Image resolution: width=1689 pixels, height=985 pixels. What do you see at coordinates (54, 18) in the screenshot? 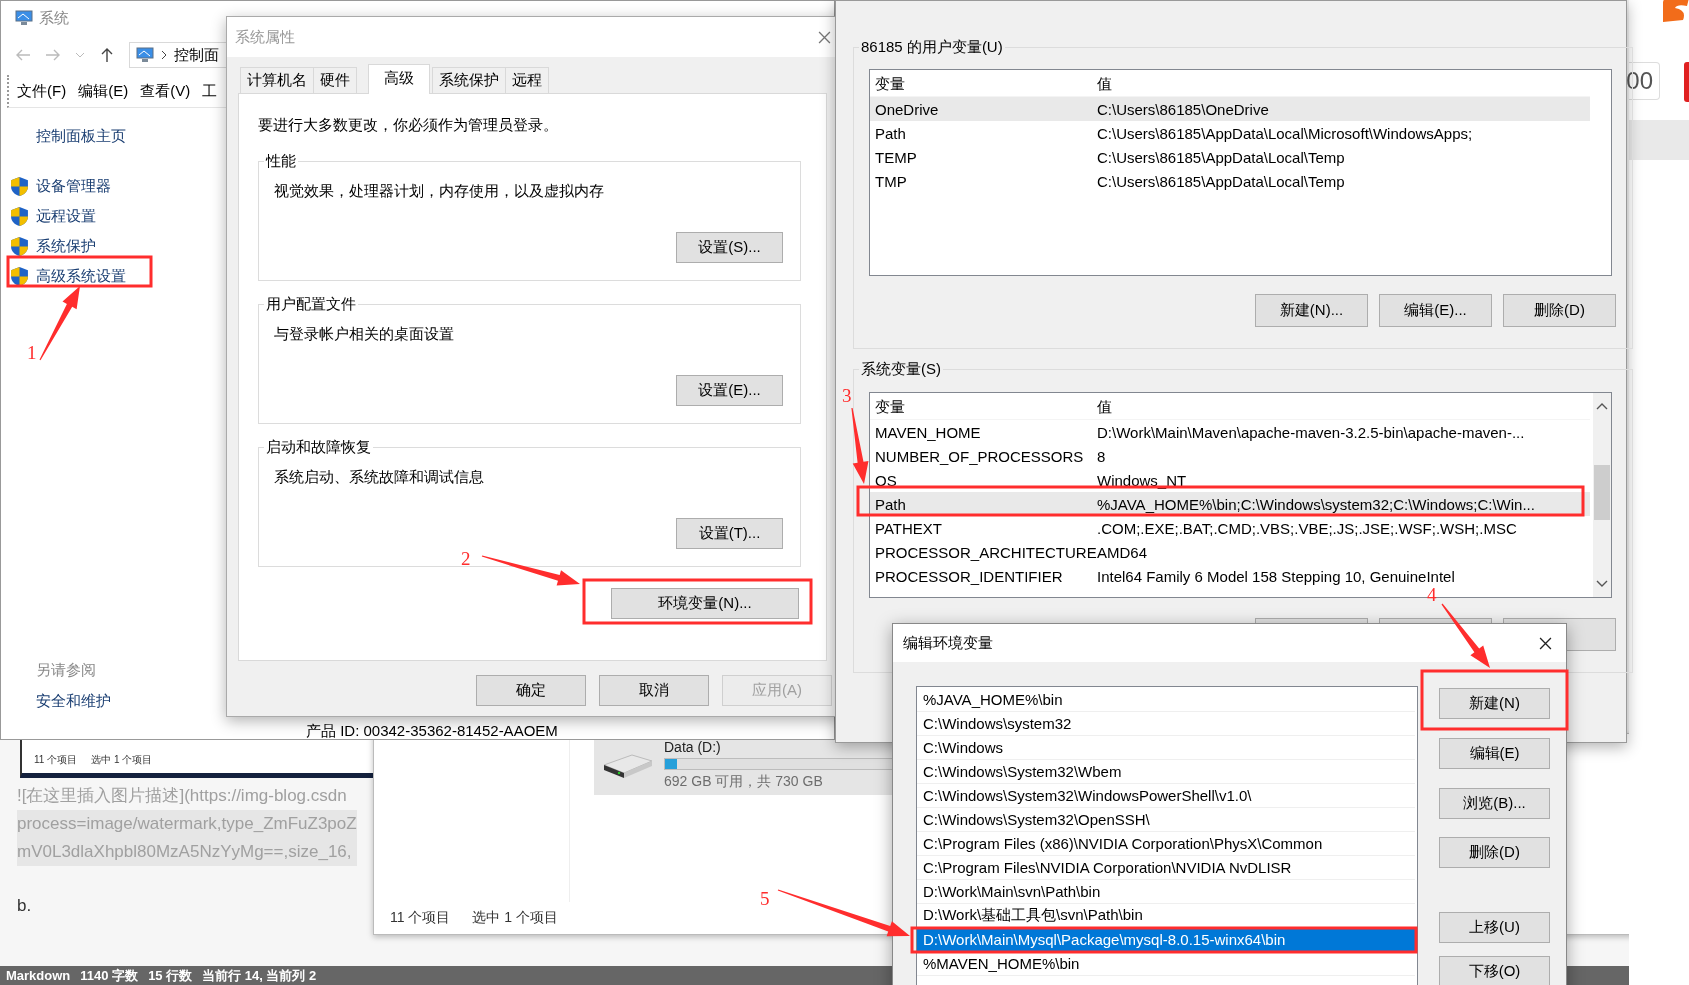
I see `window-title: 系统` at bounding box center [54, 18].